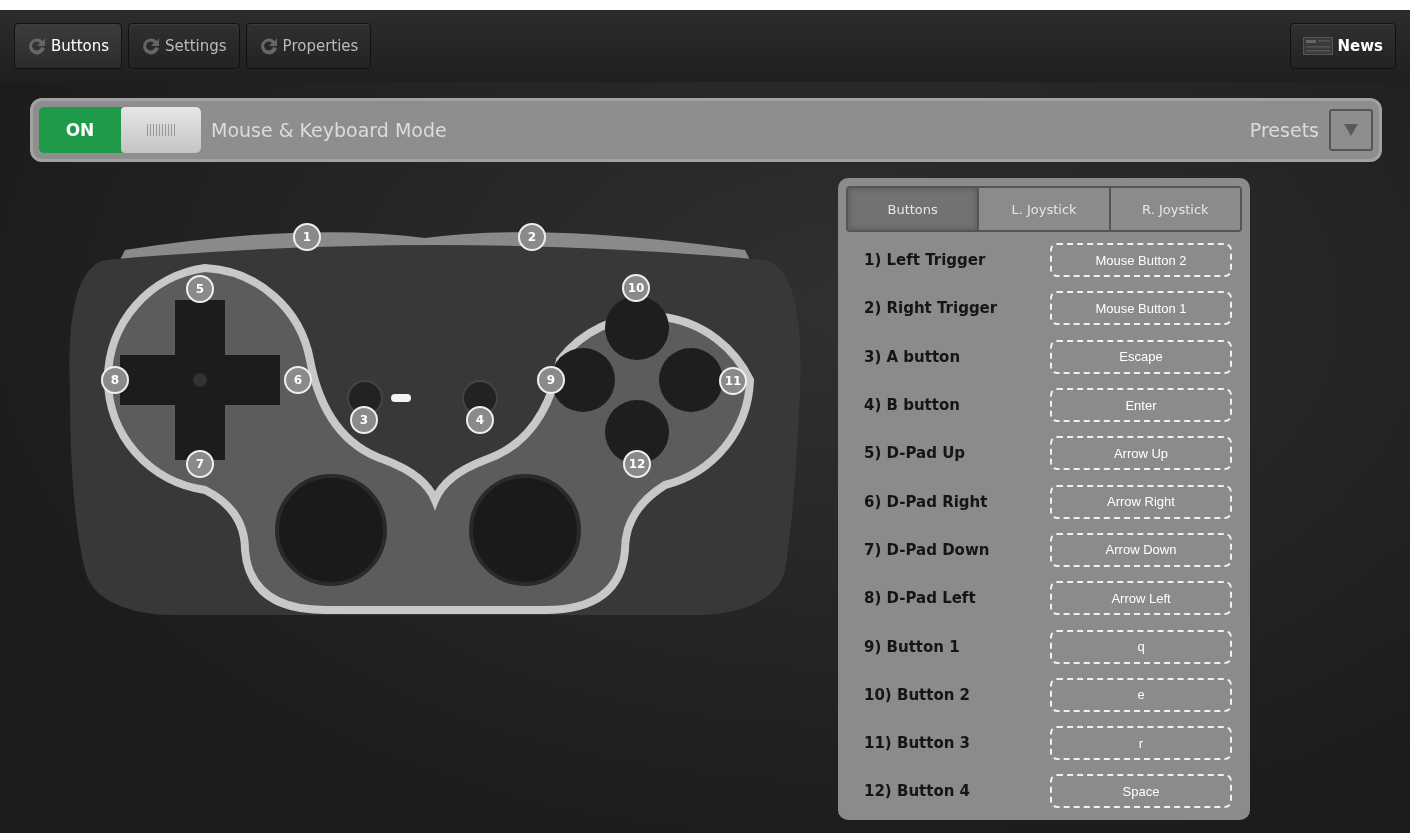 This screenshot has height=833, width=1410. Describe the element at coordinates (912, 405) in the screenshot. I see `button-label: 4) B button` at that location.